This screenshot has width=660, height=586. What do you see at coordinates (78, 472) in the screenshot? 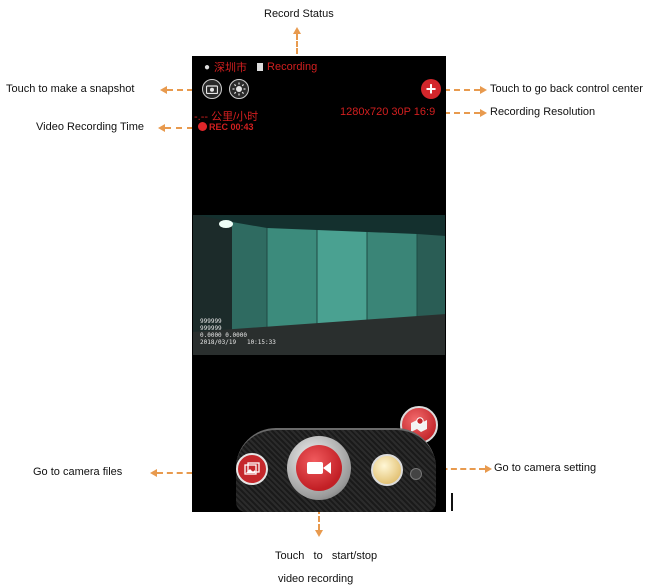
I see `camera-files-label: Go to camera files` at bounding box center [78, 472].